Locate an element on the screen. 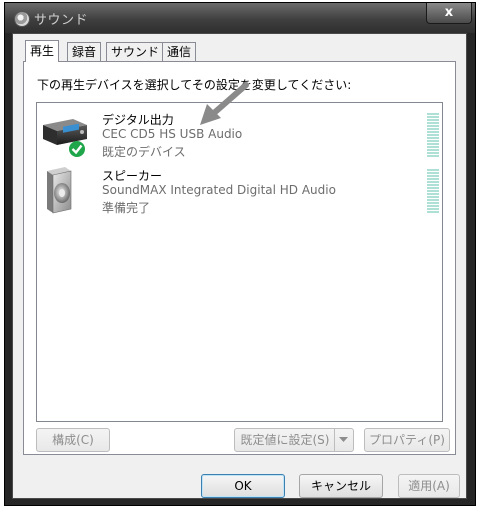 The width and height of the screenshot is (479, 509). set-default-button: 既定値に設定(S) is located at coordinates (294, 440).